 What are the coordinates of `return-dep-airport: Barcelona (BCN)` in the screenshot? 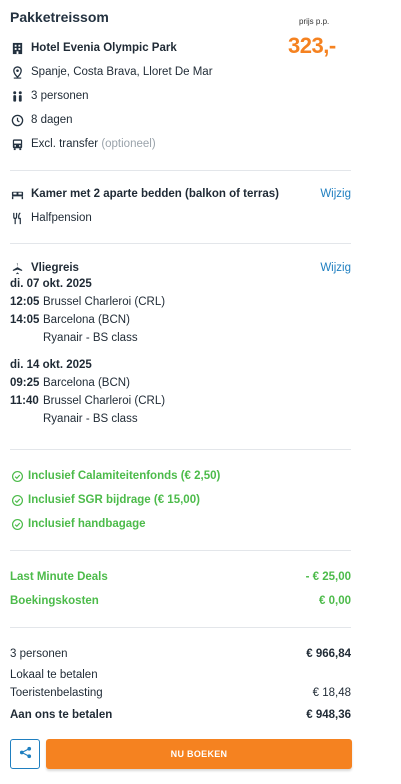 It's located at (86, 383).